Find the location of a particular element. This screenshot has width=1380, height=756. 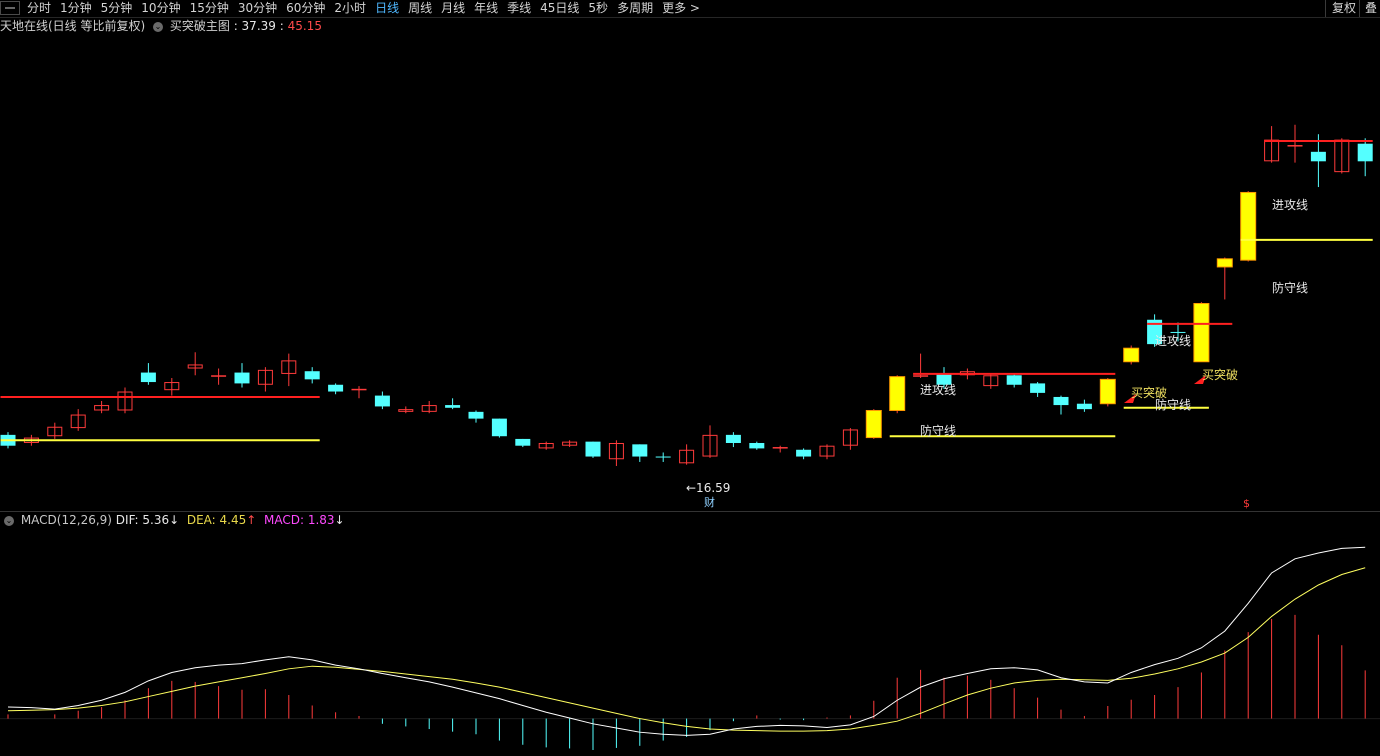

dividend-event-tag: $ is located at coordinates (1246, 504).